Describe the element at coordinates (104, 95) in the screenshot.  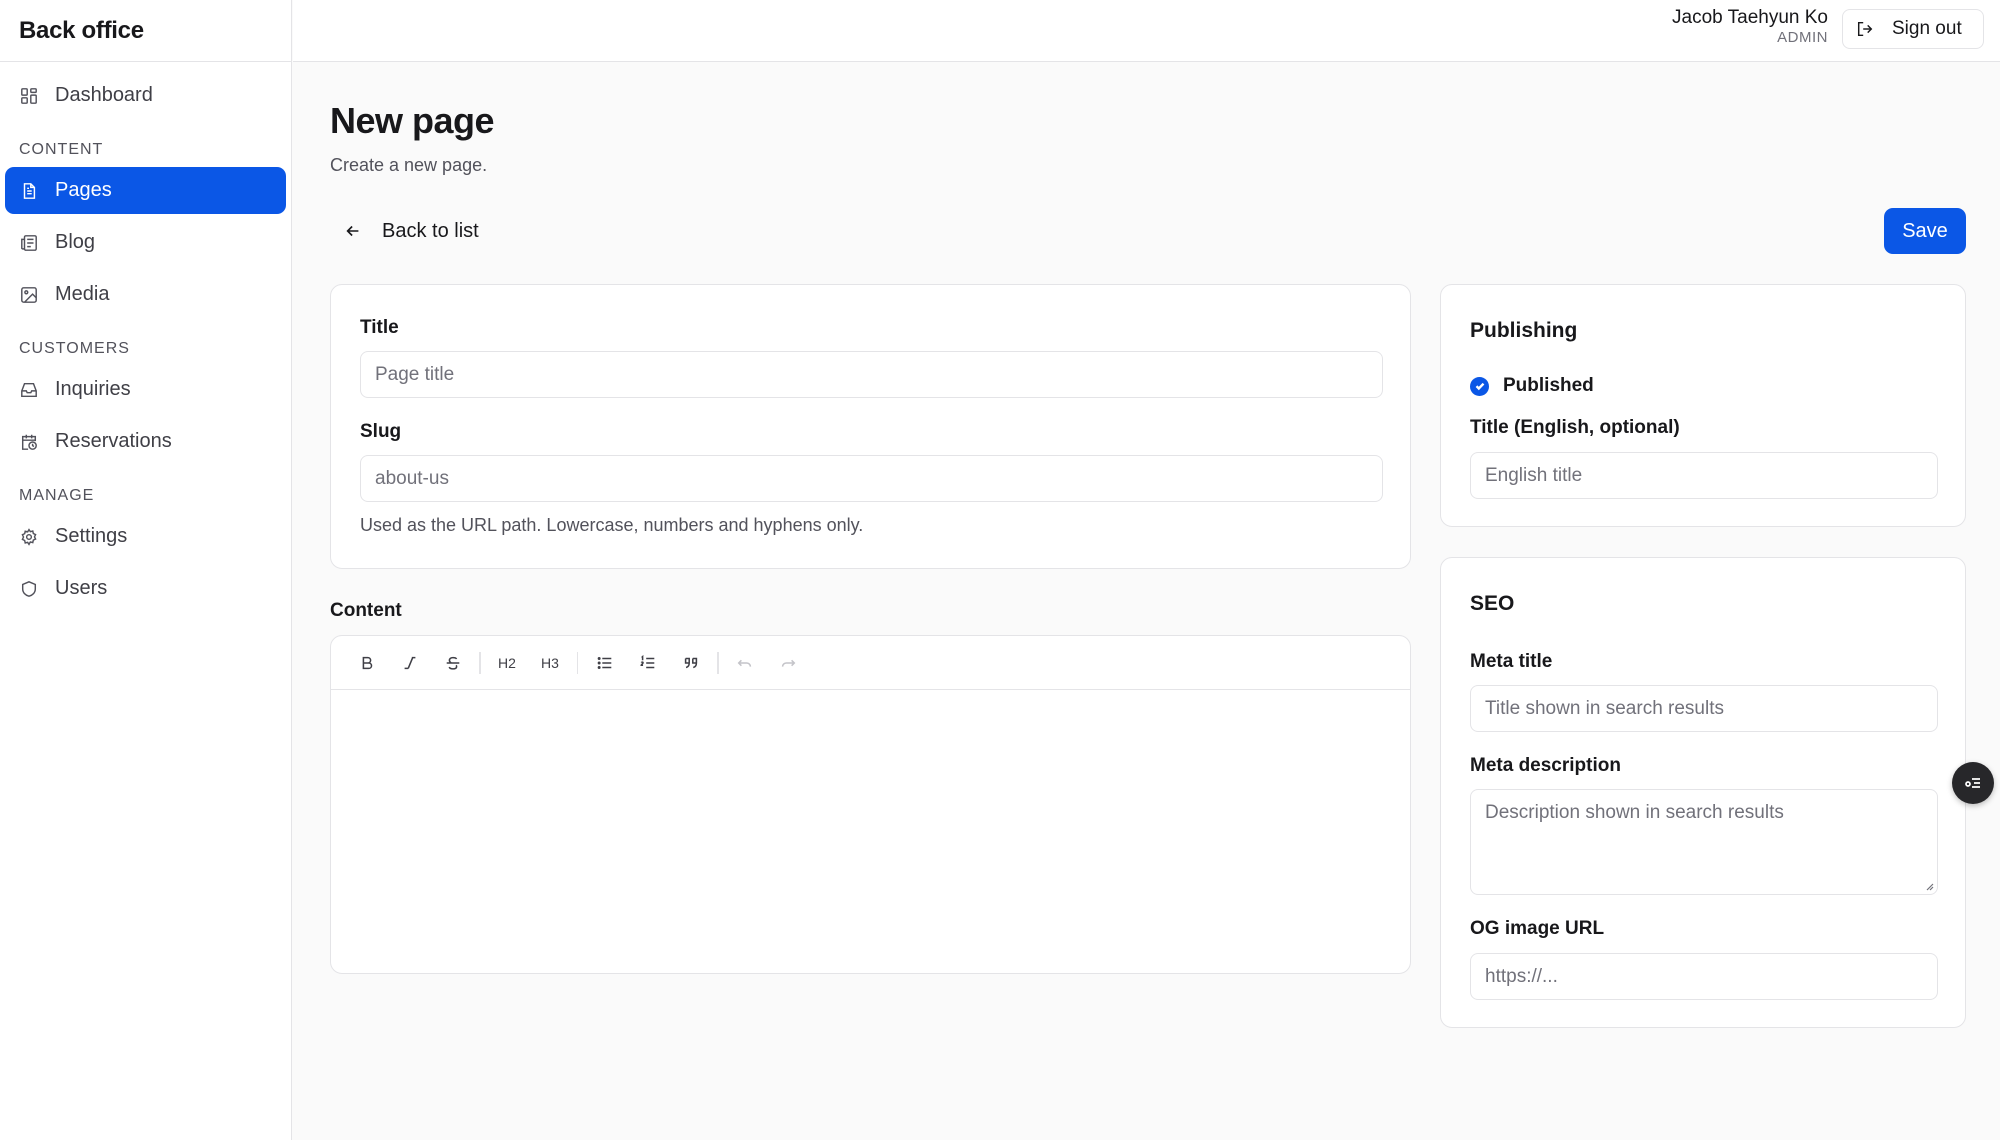
I see `sidebar-item-label: Dashboard` at that location.